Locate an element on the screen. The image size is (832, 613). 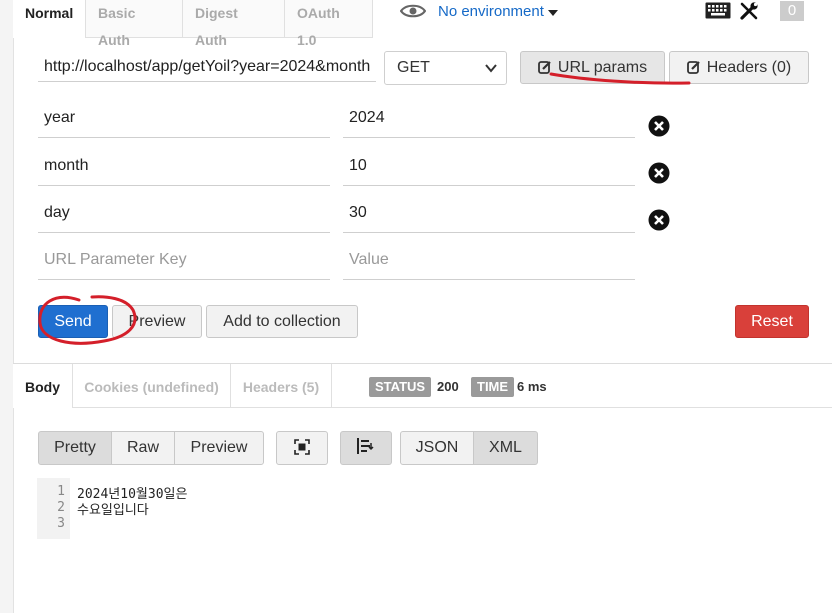
view-pretty-button: Pretty is located at coordinates (75, 448).